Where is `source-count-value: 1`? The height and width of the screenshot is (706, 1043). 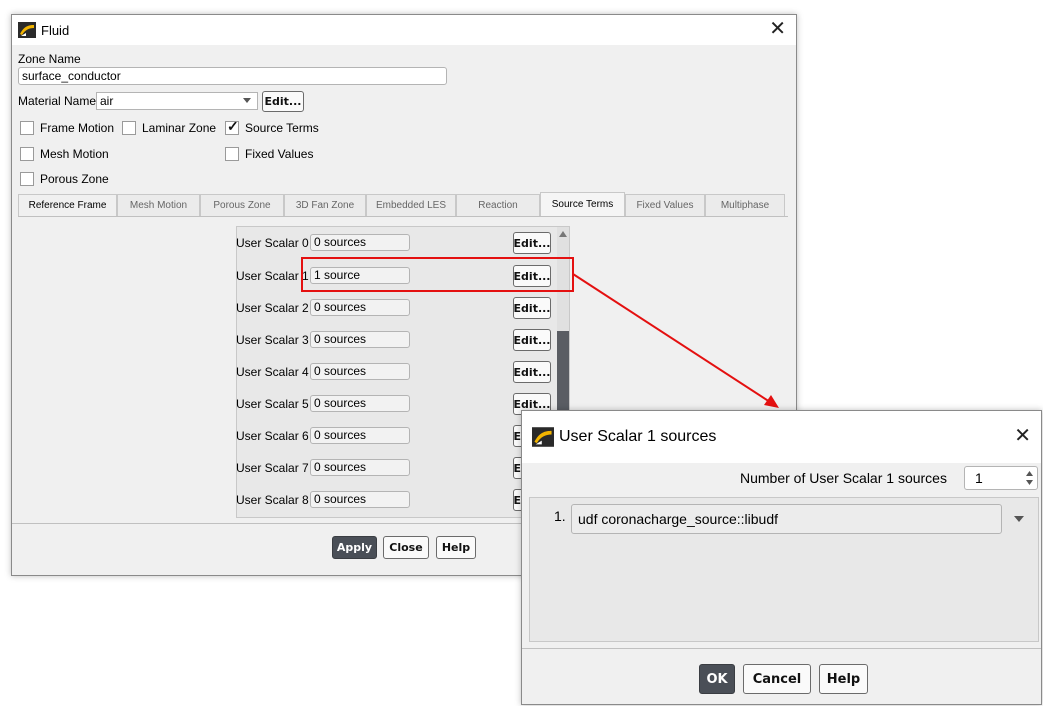
source-count-value: 1 is located at coordinates (979, 478).